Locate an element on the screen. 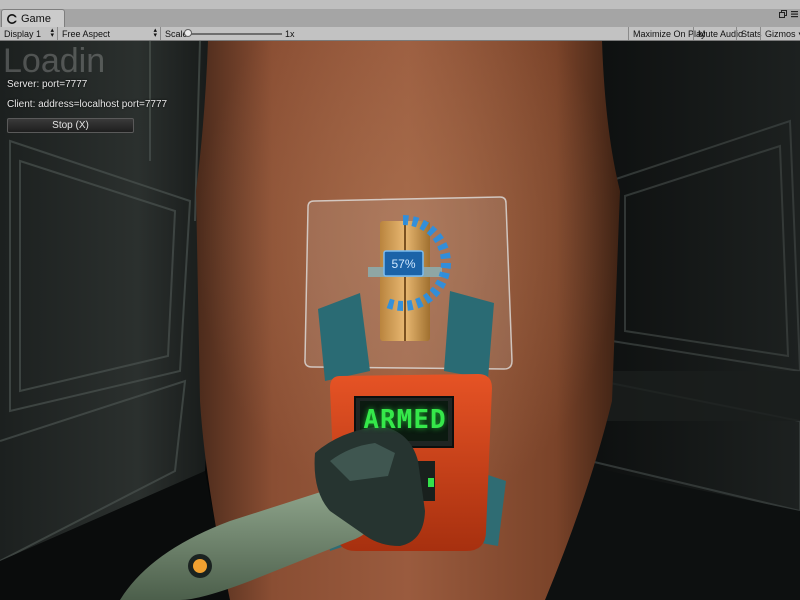  stats-label: Stats is located at coordinates (751, 33).